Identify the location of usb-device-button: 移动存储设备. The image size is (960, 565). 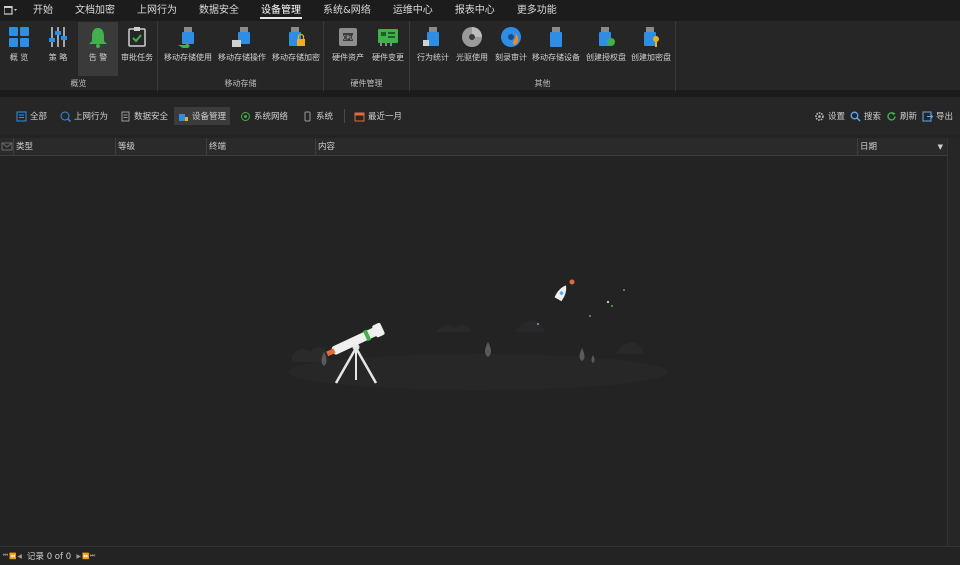
(556, 49).